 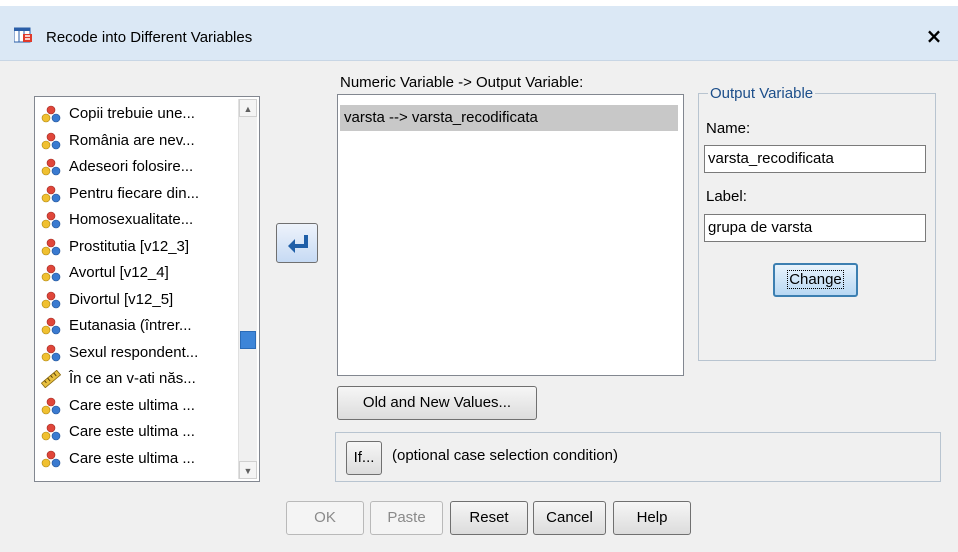 I want to click on window-title: Recode into Different Variables, so click(x=149, y=37).